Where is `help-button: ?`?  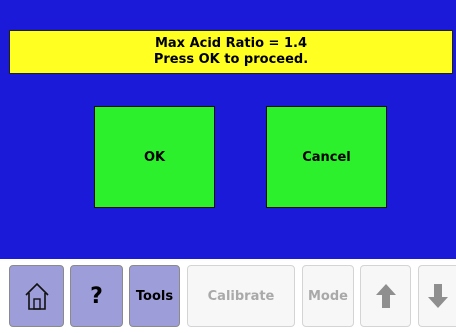
help-button: ? is located at coordinates (96, 296).